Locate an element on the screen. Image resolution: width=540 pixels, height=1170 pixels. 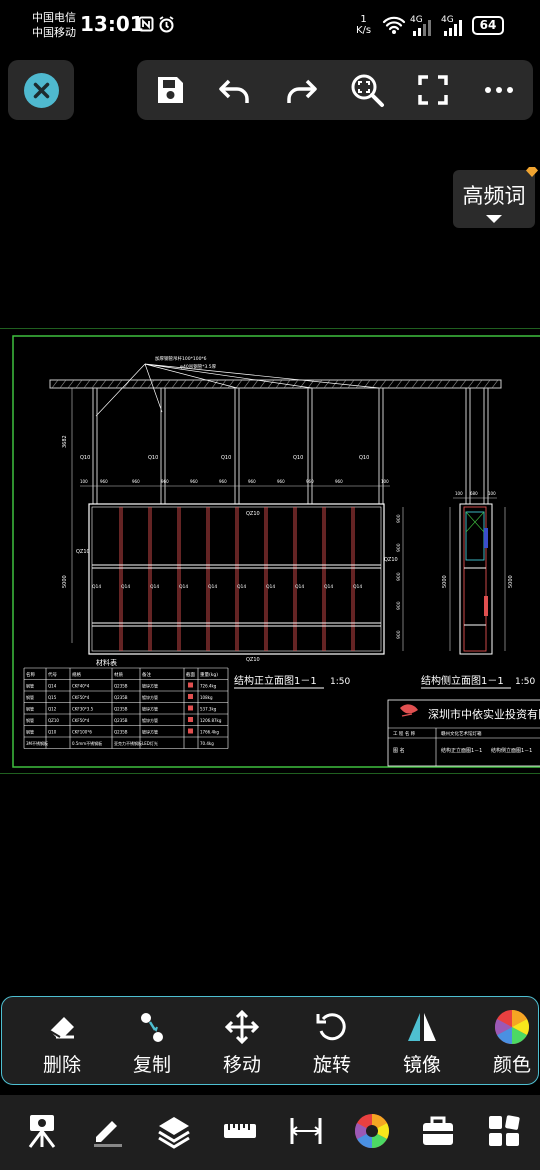
toolbox-button is located at coordinates (438, 1131).